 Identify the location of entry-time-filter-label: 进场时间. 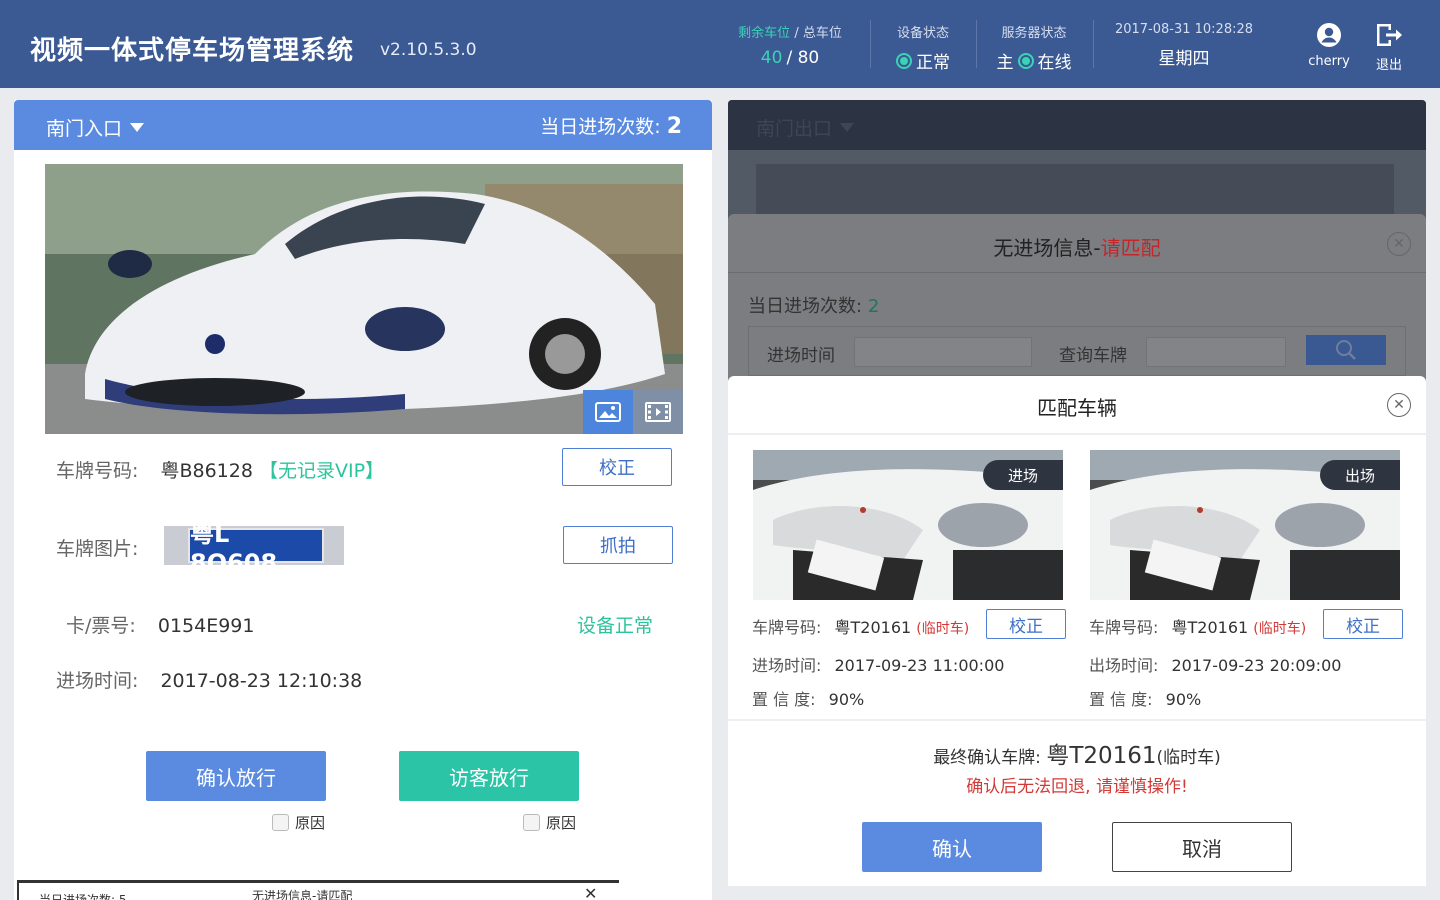
(801, 356).